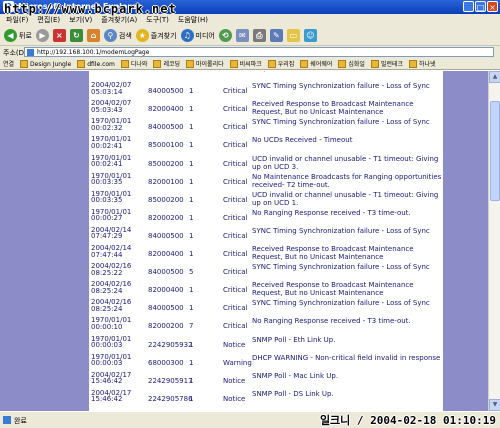  I want to click on log-time: 2004/02/14 07:47:44, so click(111, 251).